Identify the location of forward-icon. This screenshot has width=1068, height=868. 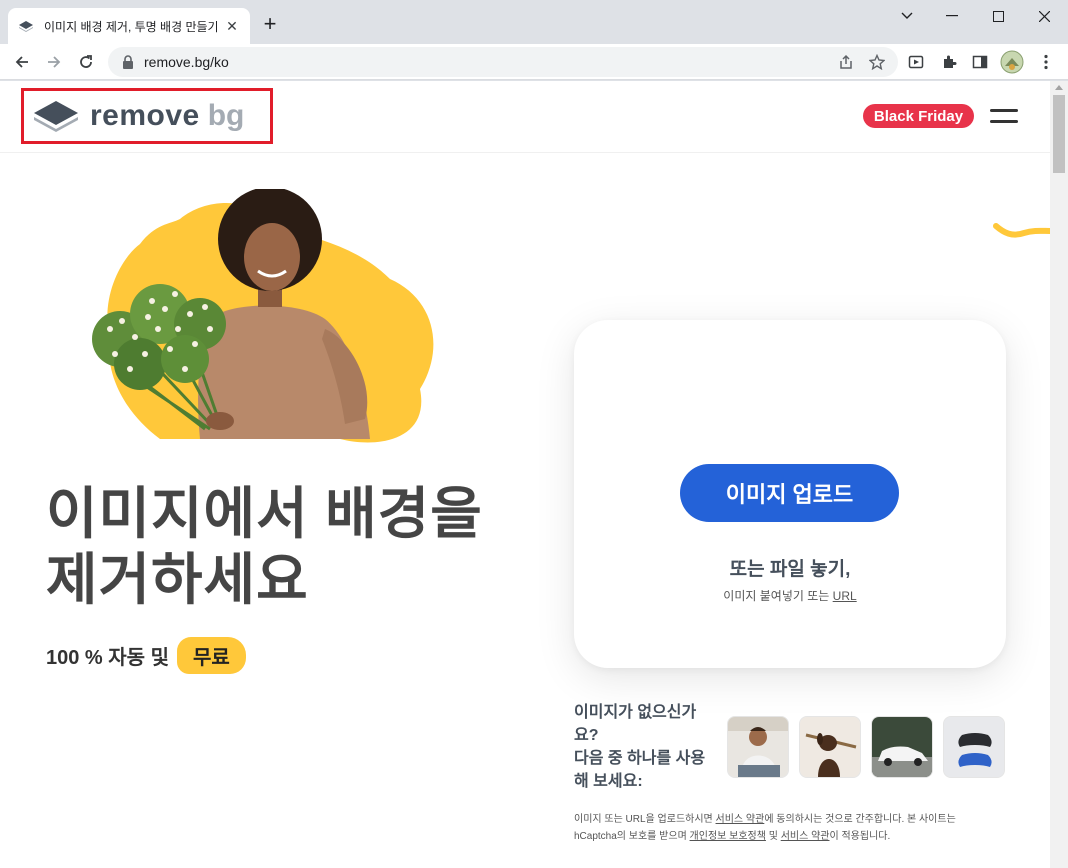
(54, 62).